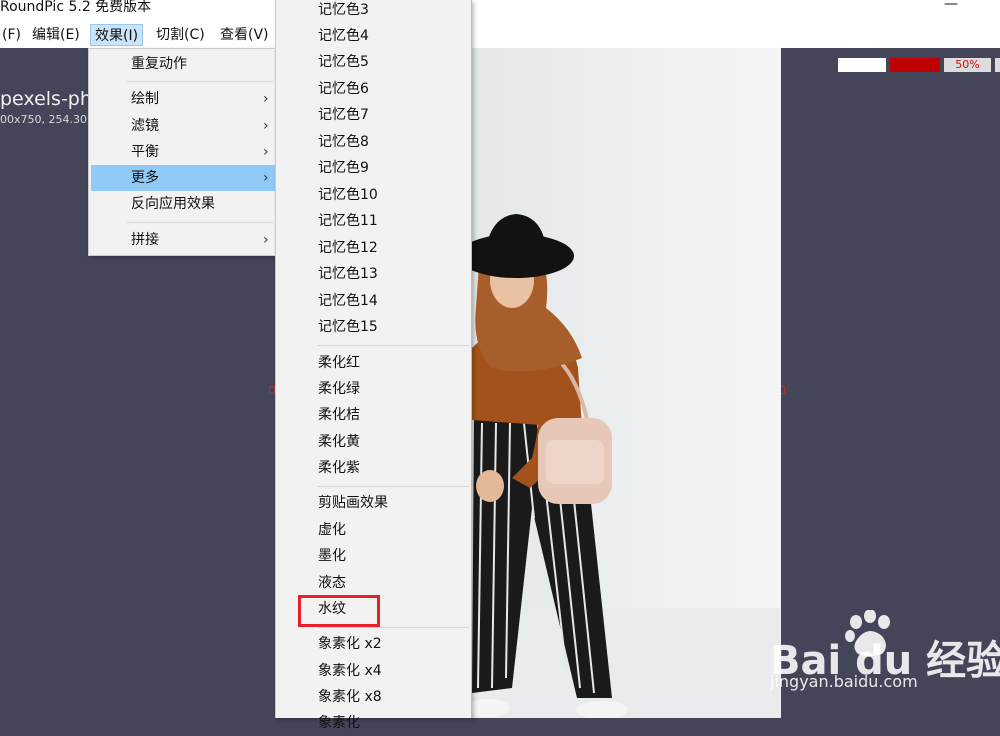  I want to click on submenu-item-label: 柔化黄, so click(339, 442).